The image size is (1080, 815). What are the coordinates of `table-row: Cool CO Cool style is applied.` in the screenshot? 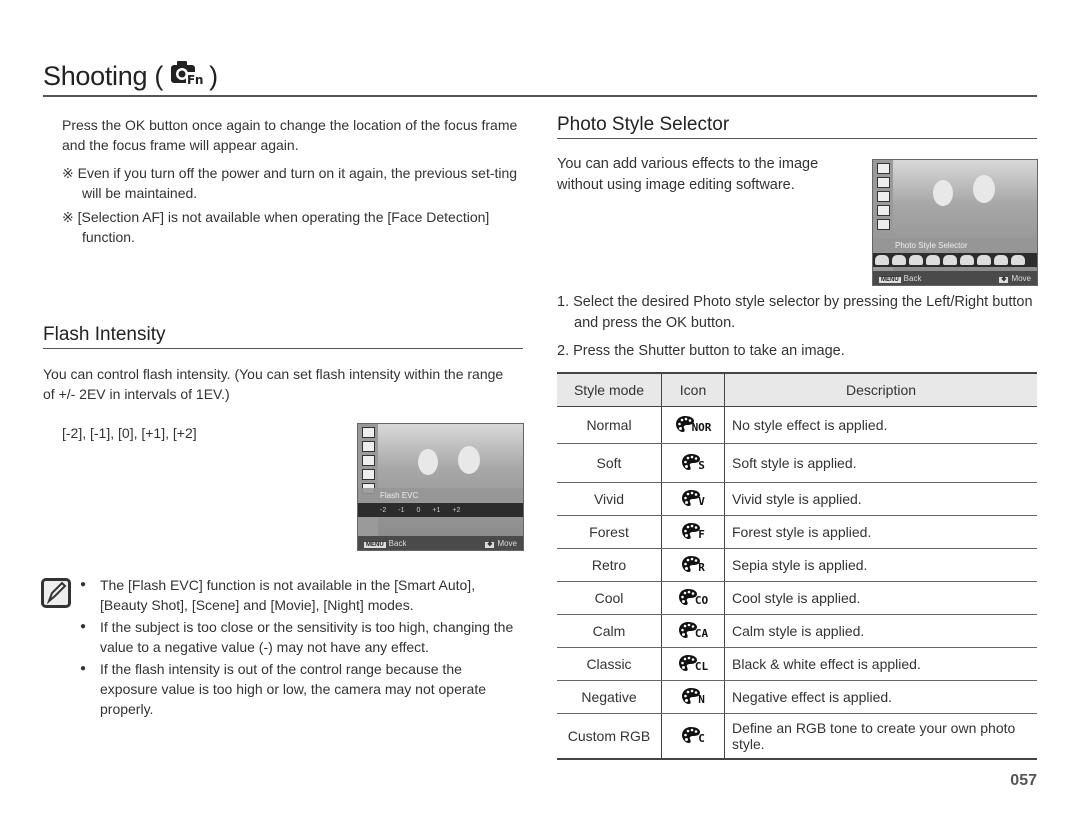 It's located at (797, 598).